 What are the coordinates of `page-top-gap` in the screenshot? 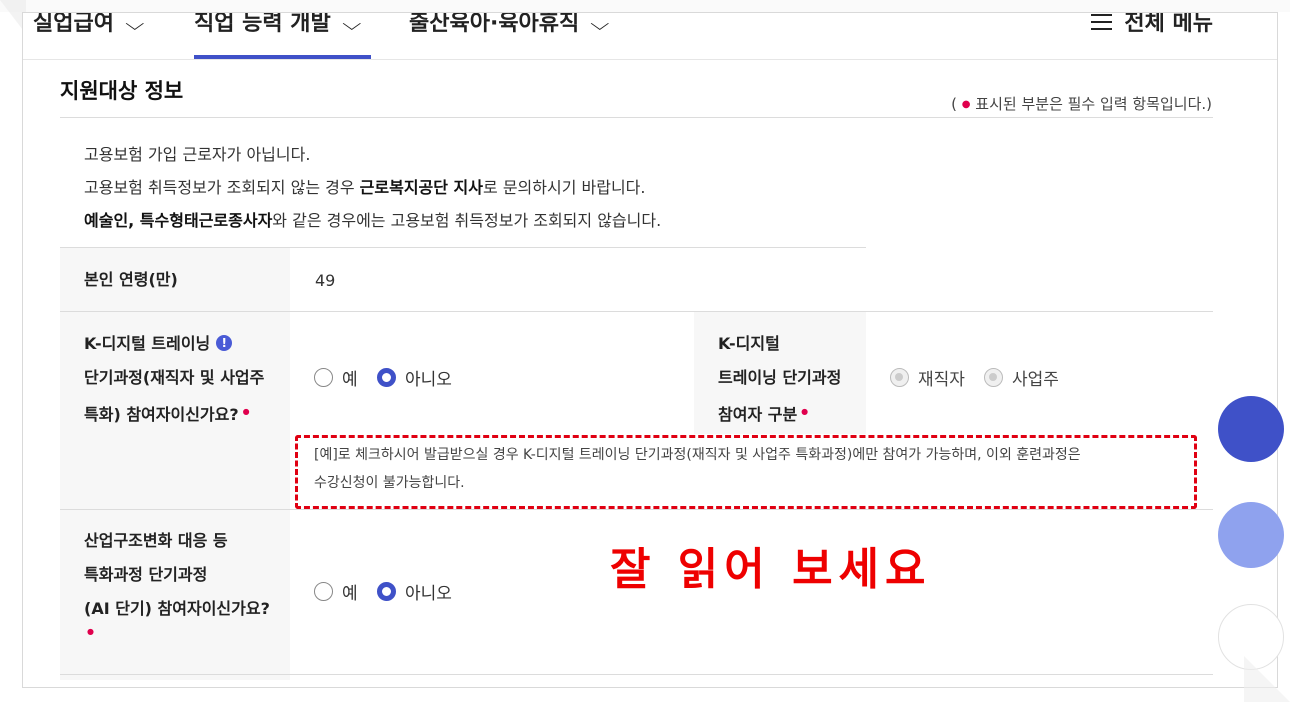 It's located at (645, 6).